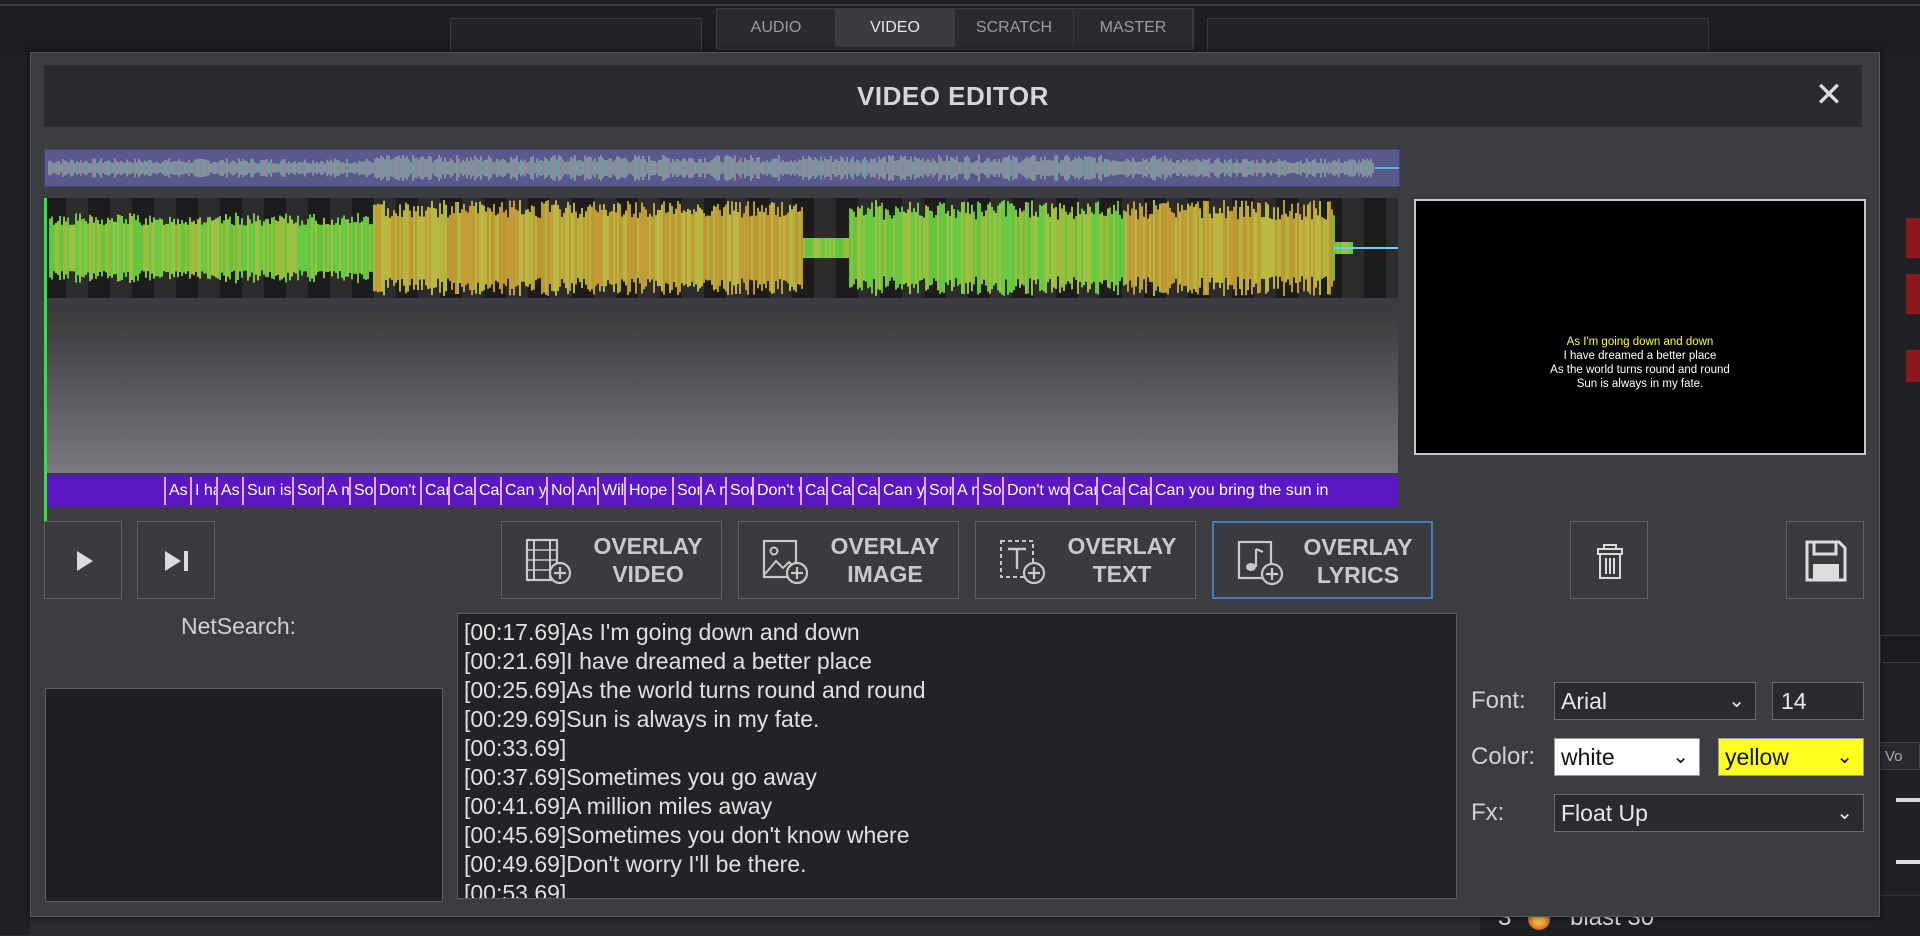  Describe the element at coordinates (1899, 495) in the screenshot. I see `app-right-edge` at that location.